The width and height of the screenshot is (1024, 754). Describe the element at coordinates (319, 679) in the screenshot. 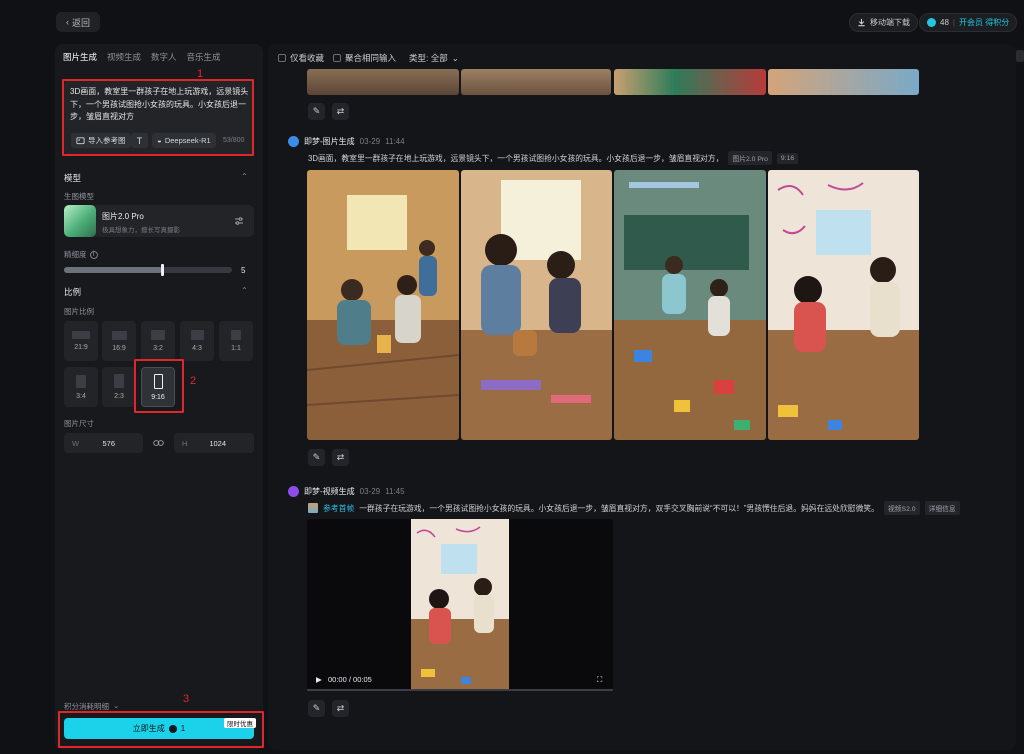

I see `play-icon: ▶` at that location.